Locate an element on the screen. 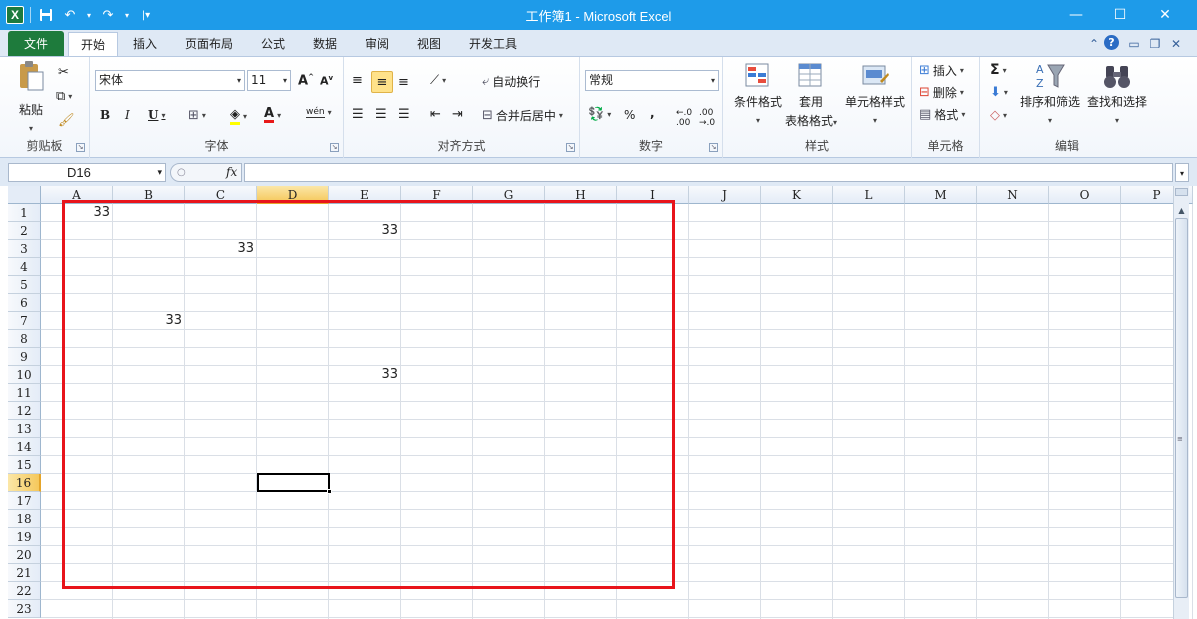 The height and width of the screenshot is (619, 1197). insert-function-button: fx is located at coordinates (231, 172).